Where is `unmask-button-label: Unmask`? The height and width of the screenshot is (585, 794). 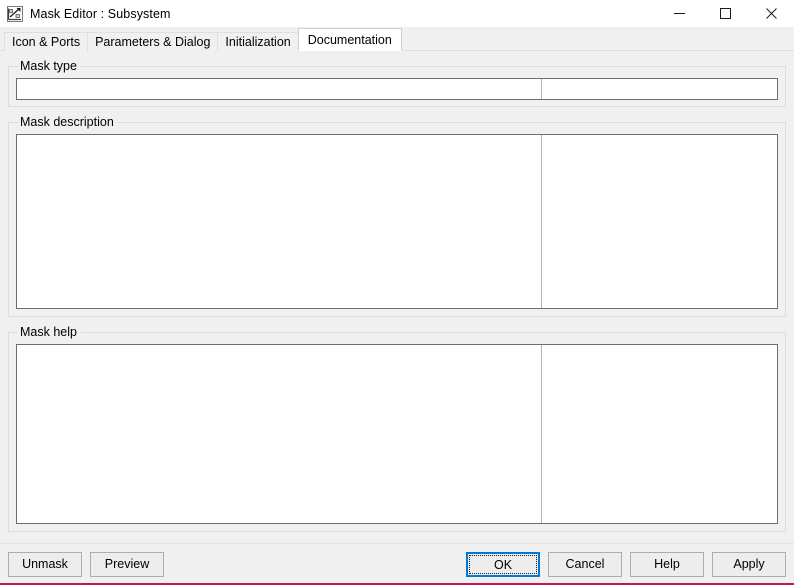 unmask-button-label: Unmask is located at coordinates (45, 564).